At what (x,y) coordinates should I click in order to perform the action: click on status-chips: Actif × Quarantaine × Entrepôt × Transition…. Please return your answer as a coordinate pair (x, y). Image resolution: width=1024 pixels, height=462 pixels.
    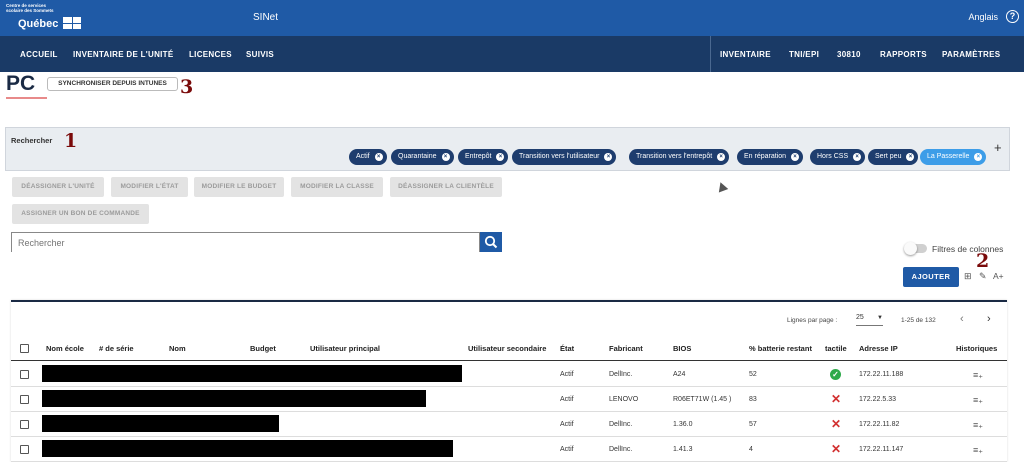
    Looking at the image, I should click on (508, 157).